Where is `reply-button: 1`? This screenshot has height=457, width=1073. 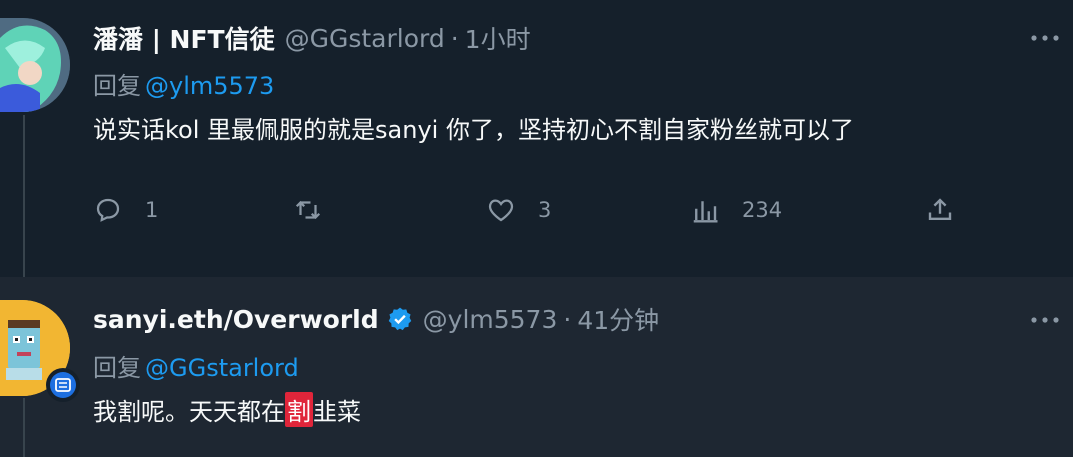 reply-button: 1 is located at coordinates (125, 210).